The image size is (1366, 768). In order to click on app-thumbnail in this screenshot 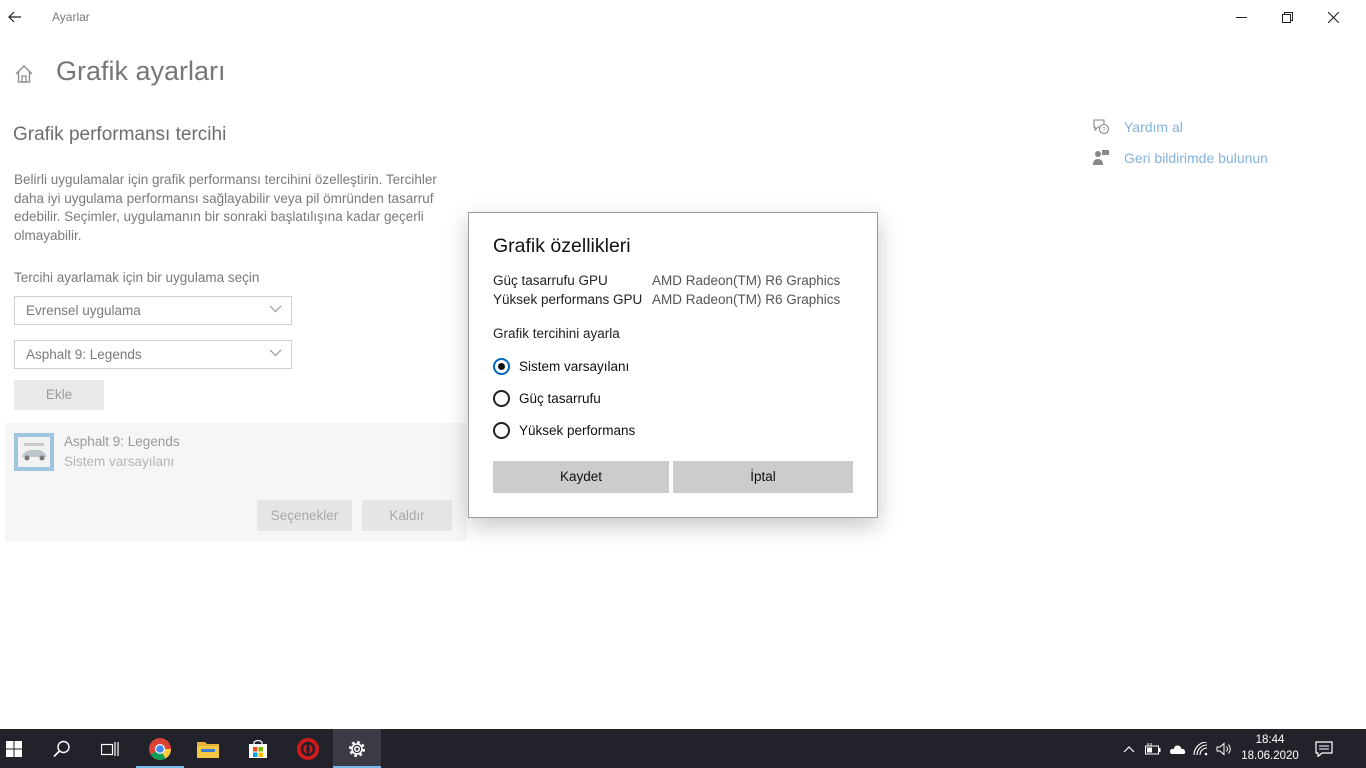, I will do `click(34, 452)`.